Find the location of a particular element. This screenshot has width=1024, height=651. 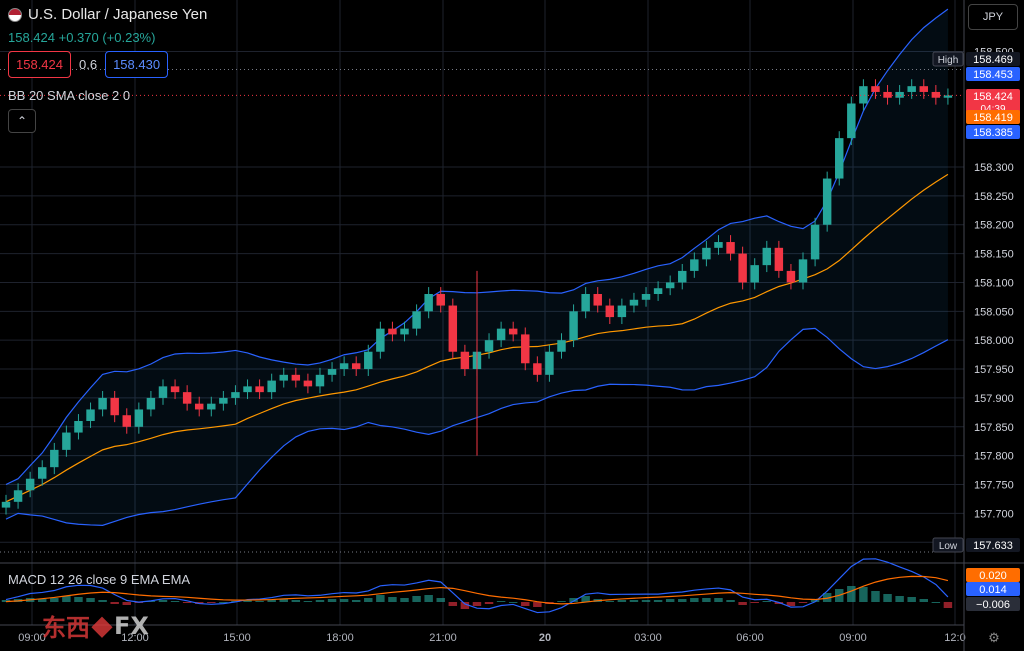

y-tick-label: 157.800 is located at coordinates (994, 457).